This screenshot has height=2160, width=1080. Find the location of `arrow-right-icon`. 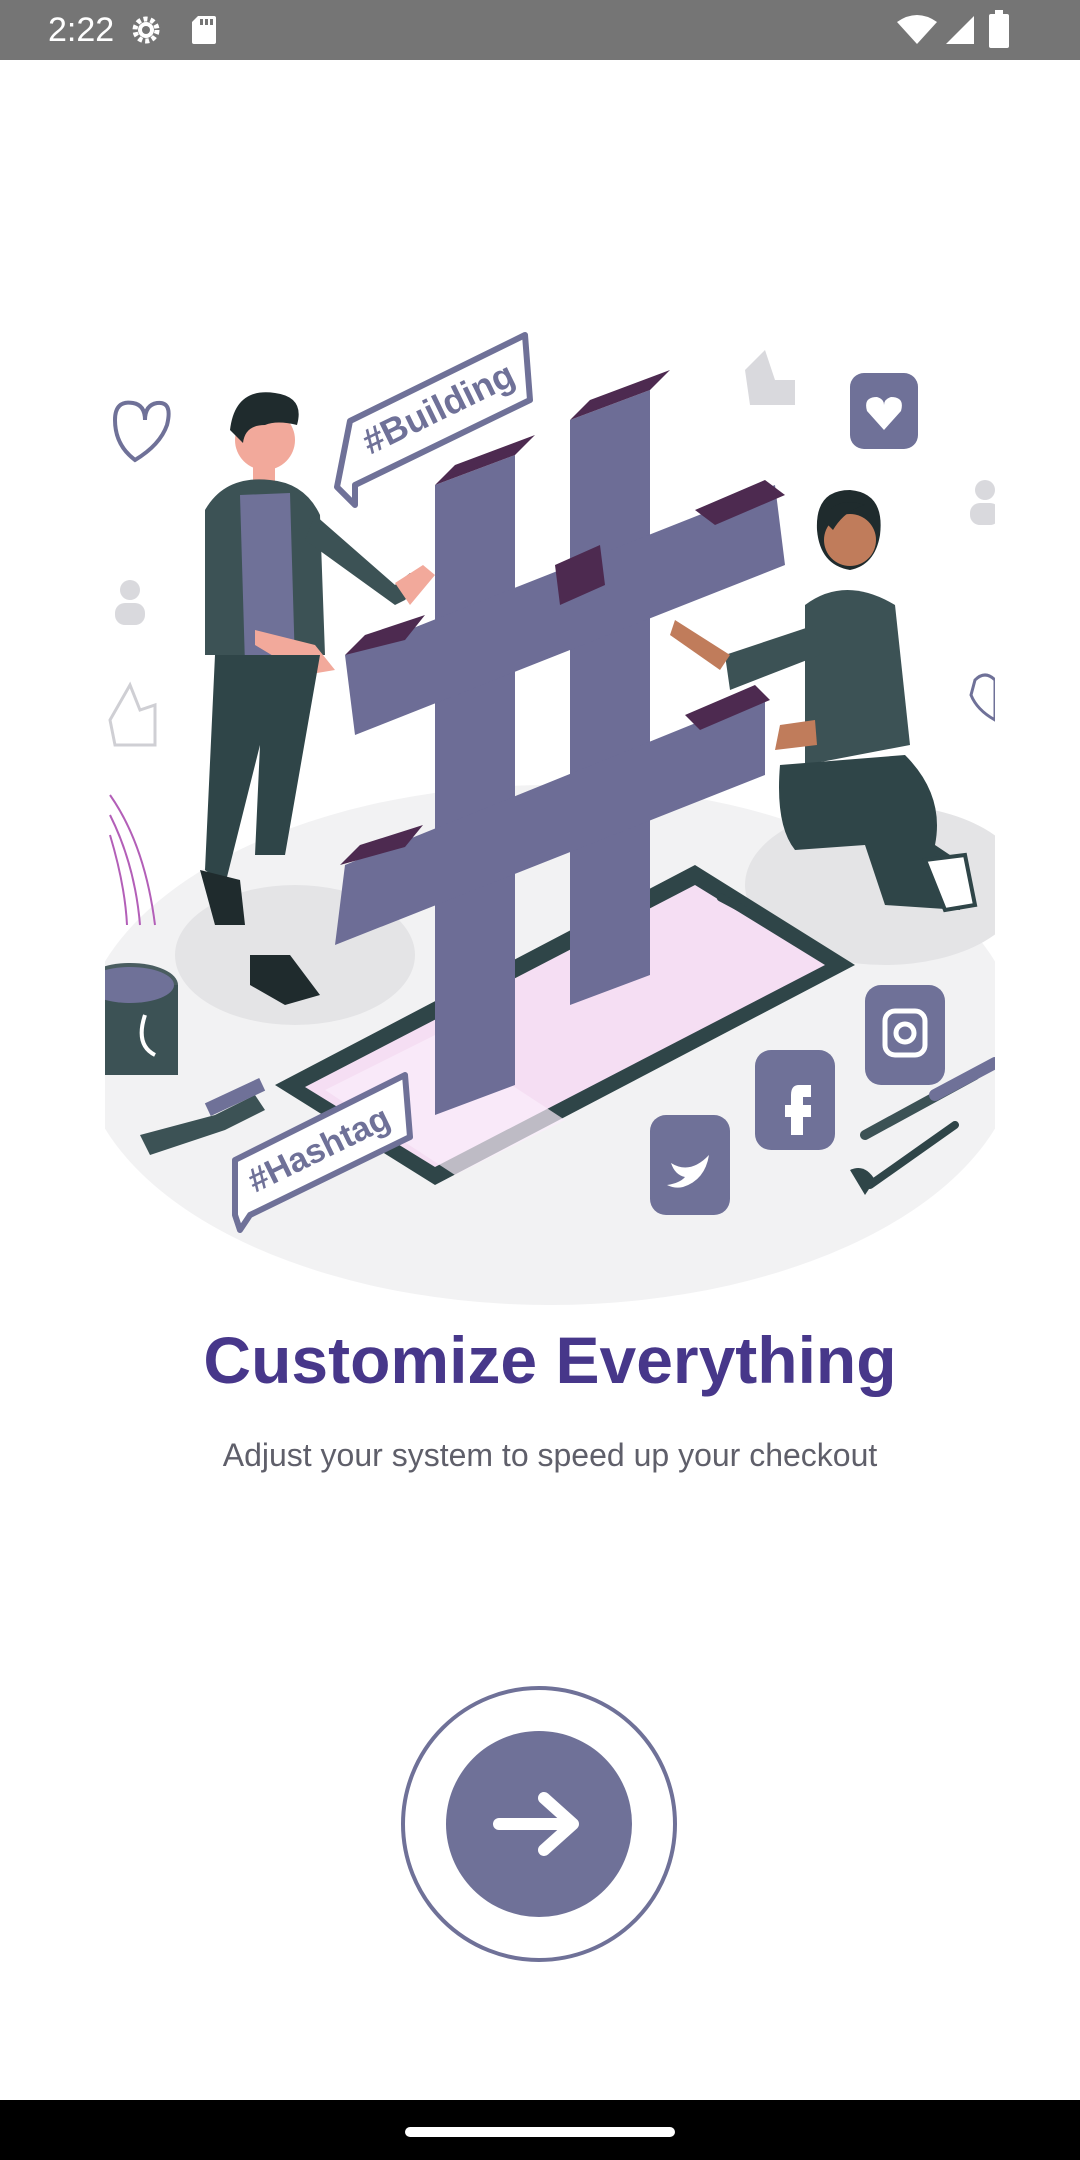

arrow-right-icon is located at coordinates (536, 1824).